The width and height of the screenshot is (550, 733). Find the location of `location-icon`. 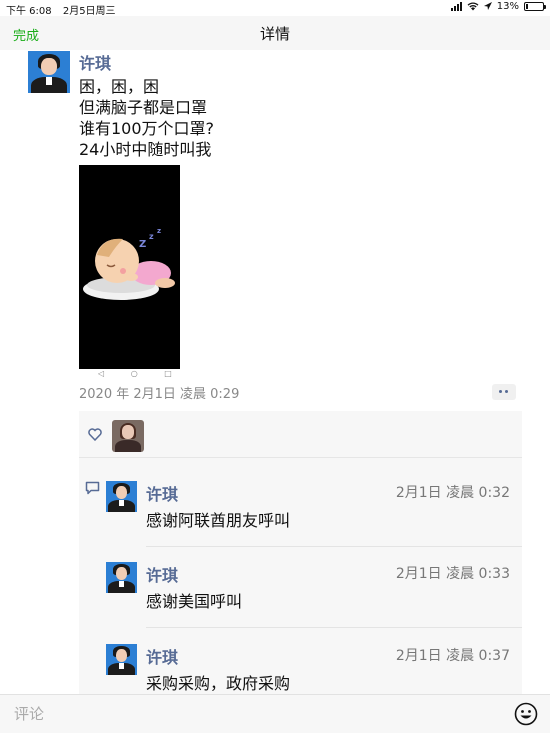

location-icon is located at coordinates (487, 6).